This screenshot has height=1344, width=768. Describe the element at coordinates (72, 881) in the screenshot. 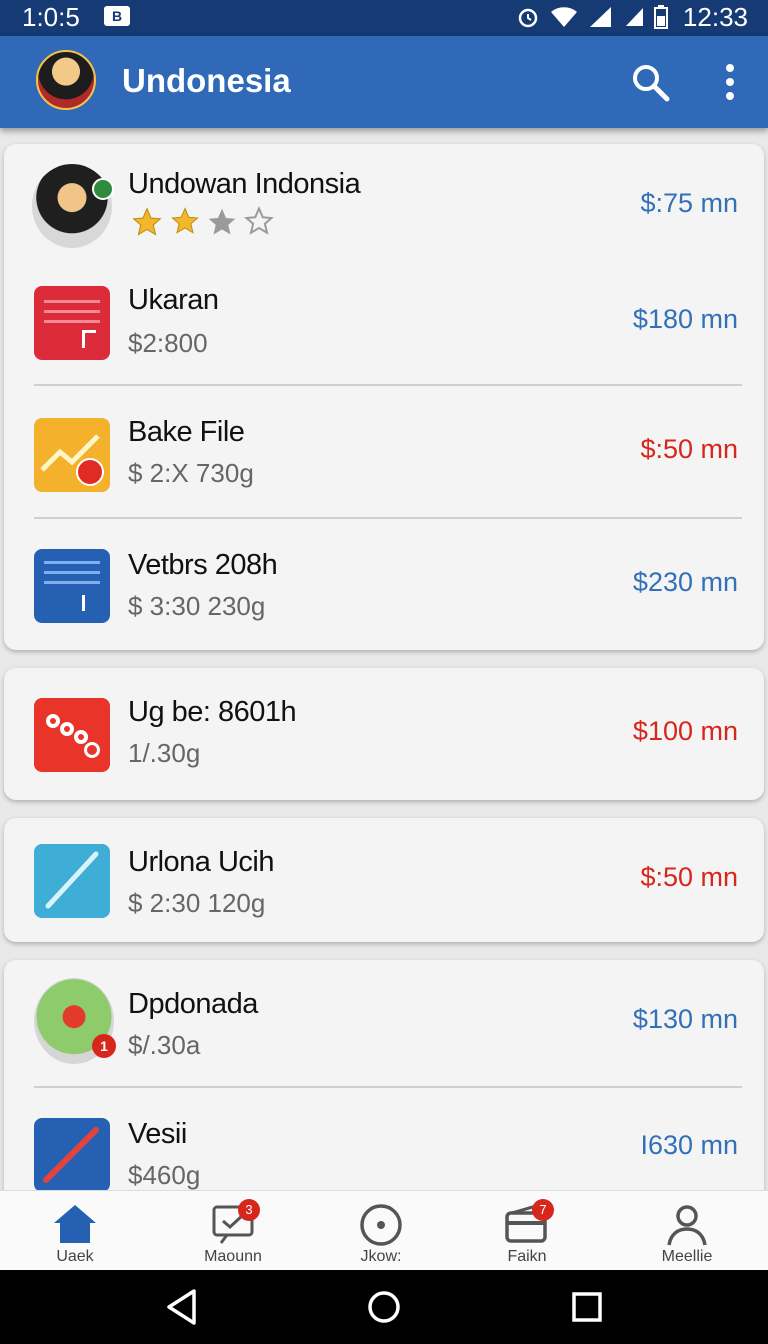

I see `pen-icon` at that location.